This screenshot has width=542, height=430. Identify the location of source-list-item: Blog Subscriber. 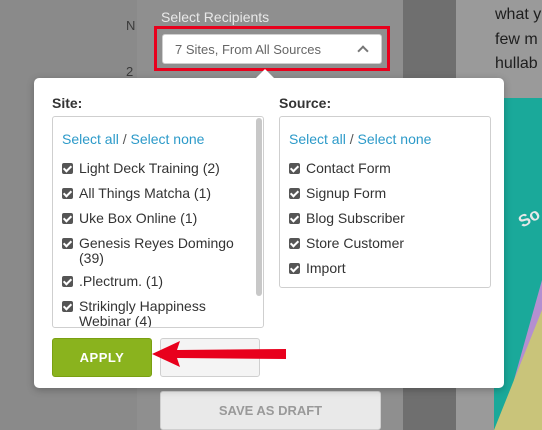
(347, 218).